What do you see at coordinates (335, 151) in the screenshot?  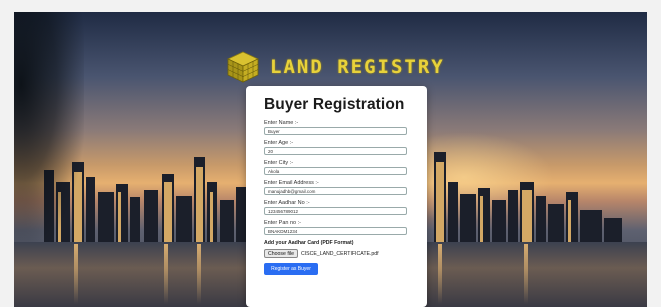 I see `age-input: 20` at bounding box center [335, 151].